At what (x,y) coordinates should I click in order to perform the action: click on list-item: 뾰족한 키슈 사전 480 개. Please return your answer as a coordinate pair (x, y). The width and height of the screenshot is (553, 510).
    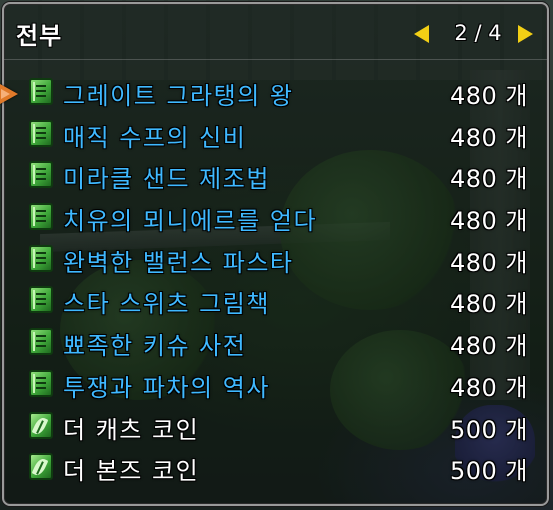
    Looking at the image, I should click on (281, 343).